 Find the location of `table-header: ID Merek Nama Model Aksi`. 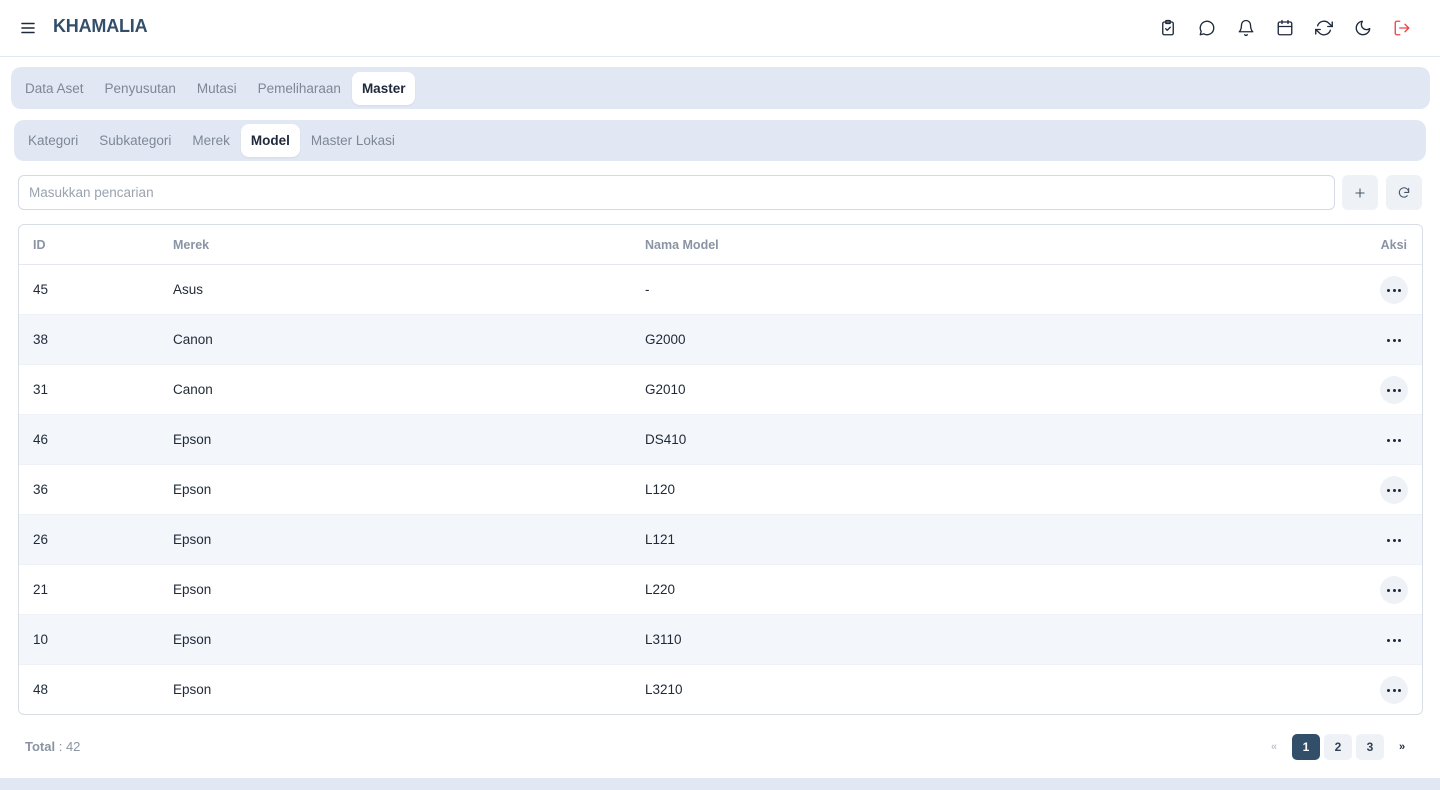

table-header: ID Merek Nama Model Aksi is located at coordinates (720, 245).